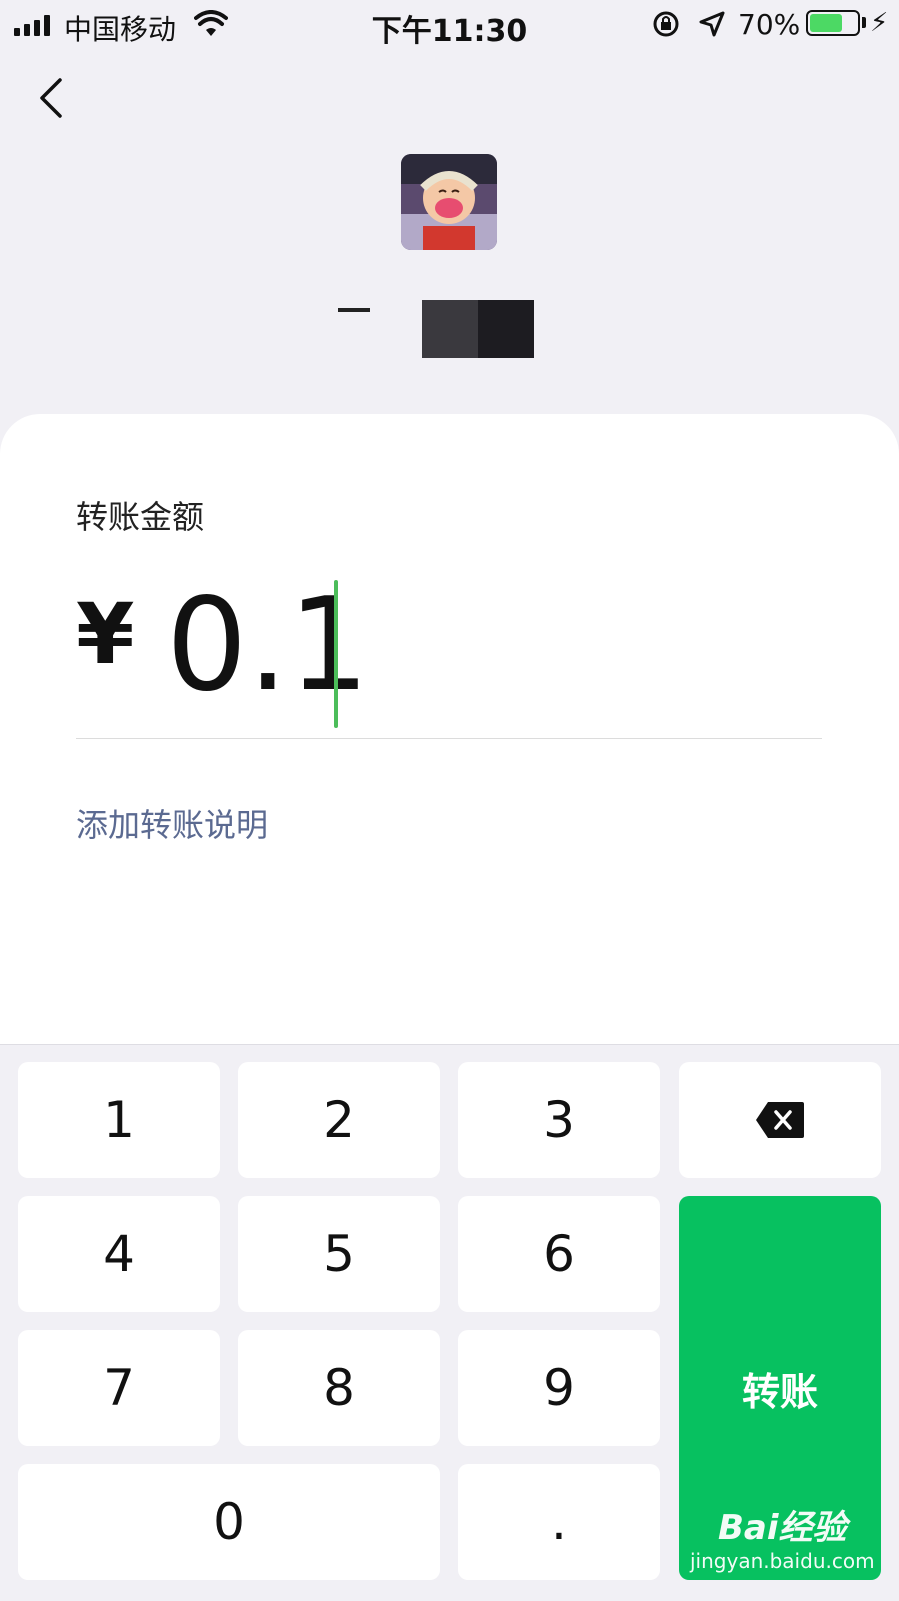 The width and height of the screenshot is (899, 1601). What do you see at coordinates (119, 1388) in the screenshot?
I see `key-7: 7` at bounding box center [119, 1388].